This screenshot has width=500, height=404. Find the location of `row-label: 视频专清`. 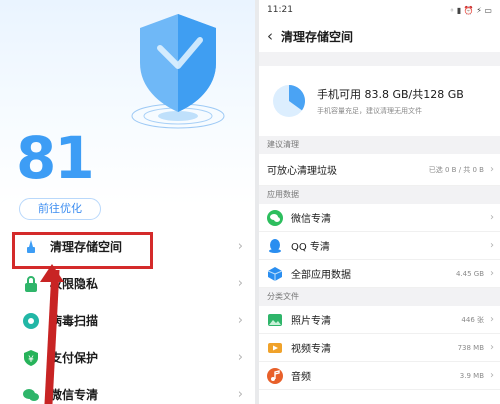

row-label: 视频专清 is located at coordinates (311, 349).